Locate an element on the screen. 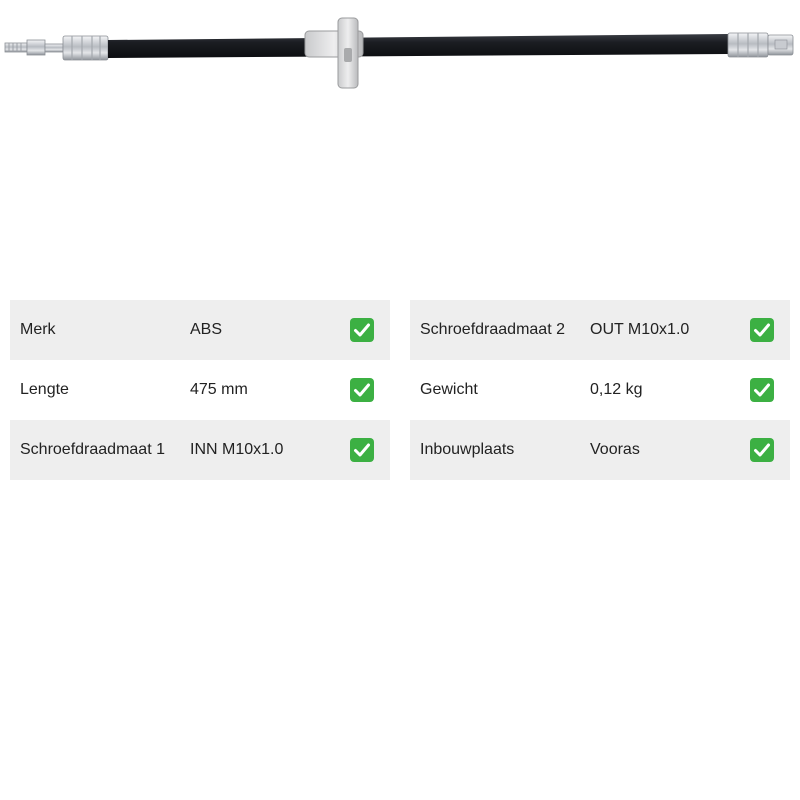 This screenshot has height=800, width=800. spec-label: Schroefdraadmaat 2 is located at coordinates (492, 329).